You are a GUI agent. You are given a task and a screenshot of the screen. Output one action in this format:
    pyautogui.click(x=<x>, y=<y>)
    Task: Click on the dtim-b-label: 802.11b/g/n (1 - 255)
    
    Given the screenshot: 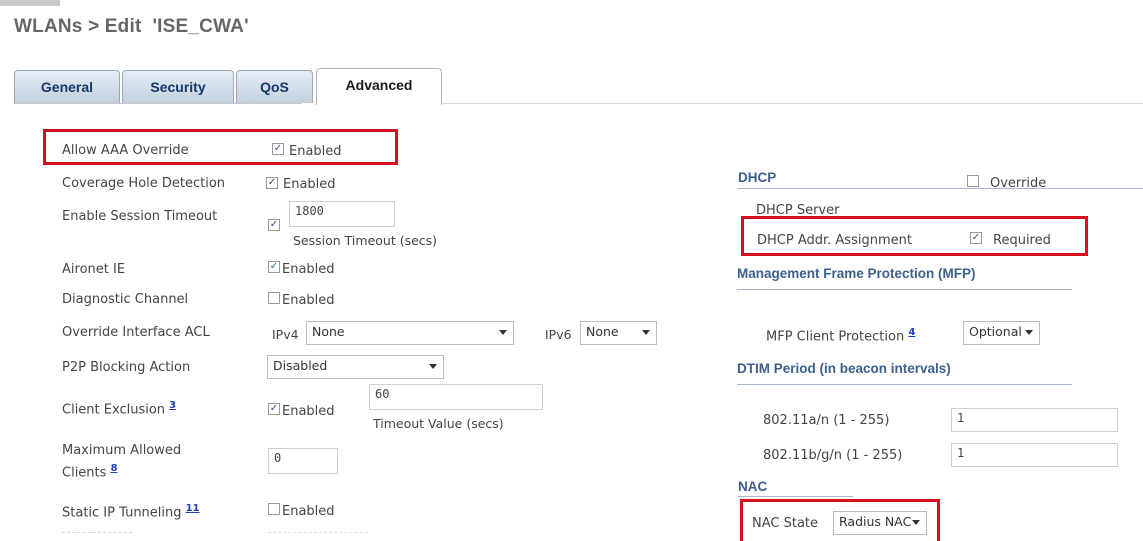 What is the action you would take?
    pyautogui.click(x=833, y=455)
    